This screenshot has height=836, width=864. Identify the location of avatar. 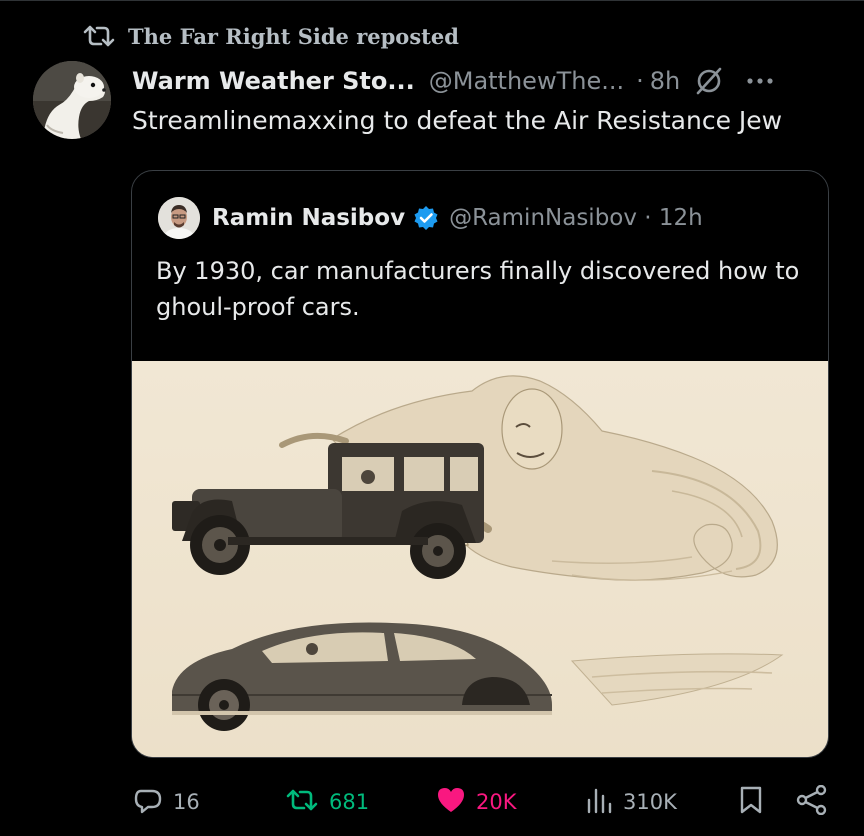
(72, 100).